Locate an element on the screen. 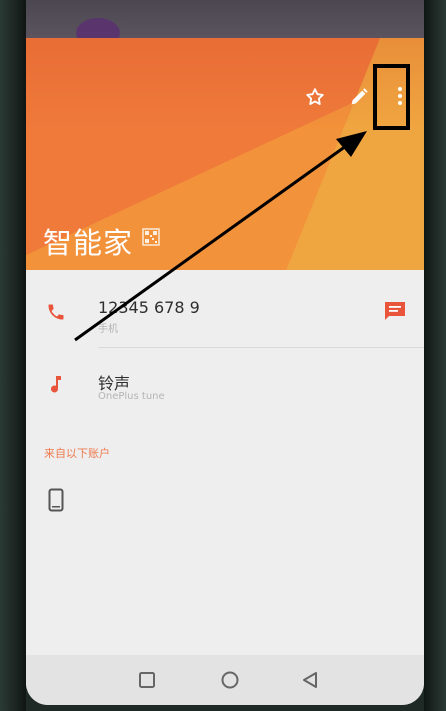 Image resolution: width=446 pixels, height=711 pixels. highlight-annotation-box is located at coordinates (391, 97).